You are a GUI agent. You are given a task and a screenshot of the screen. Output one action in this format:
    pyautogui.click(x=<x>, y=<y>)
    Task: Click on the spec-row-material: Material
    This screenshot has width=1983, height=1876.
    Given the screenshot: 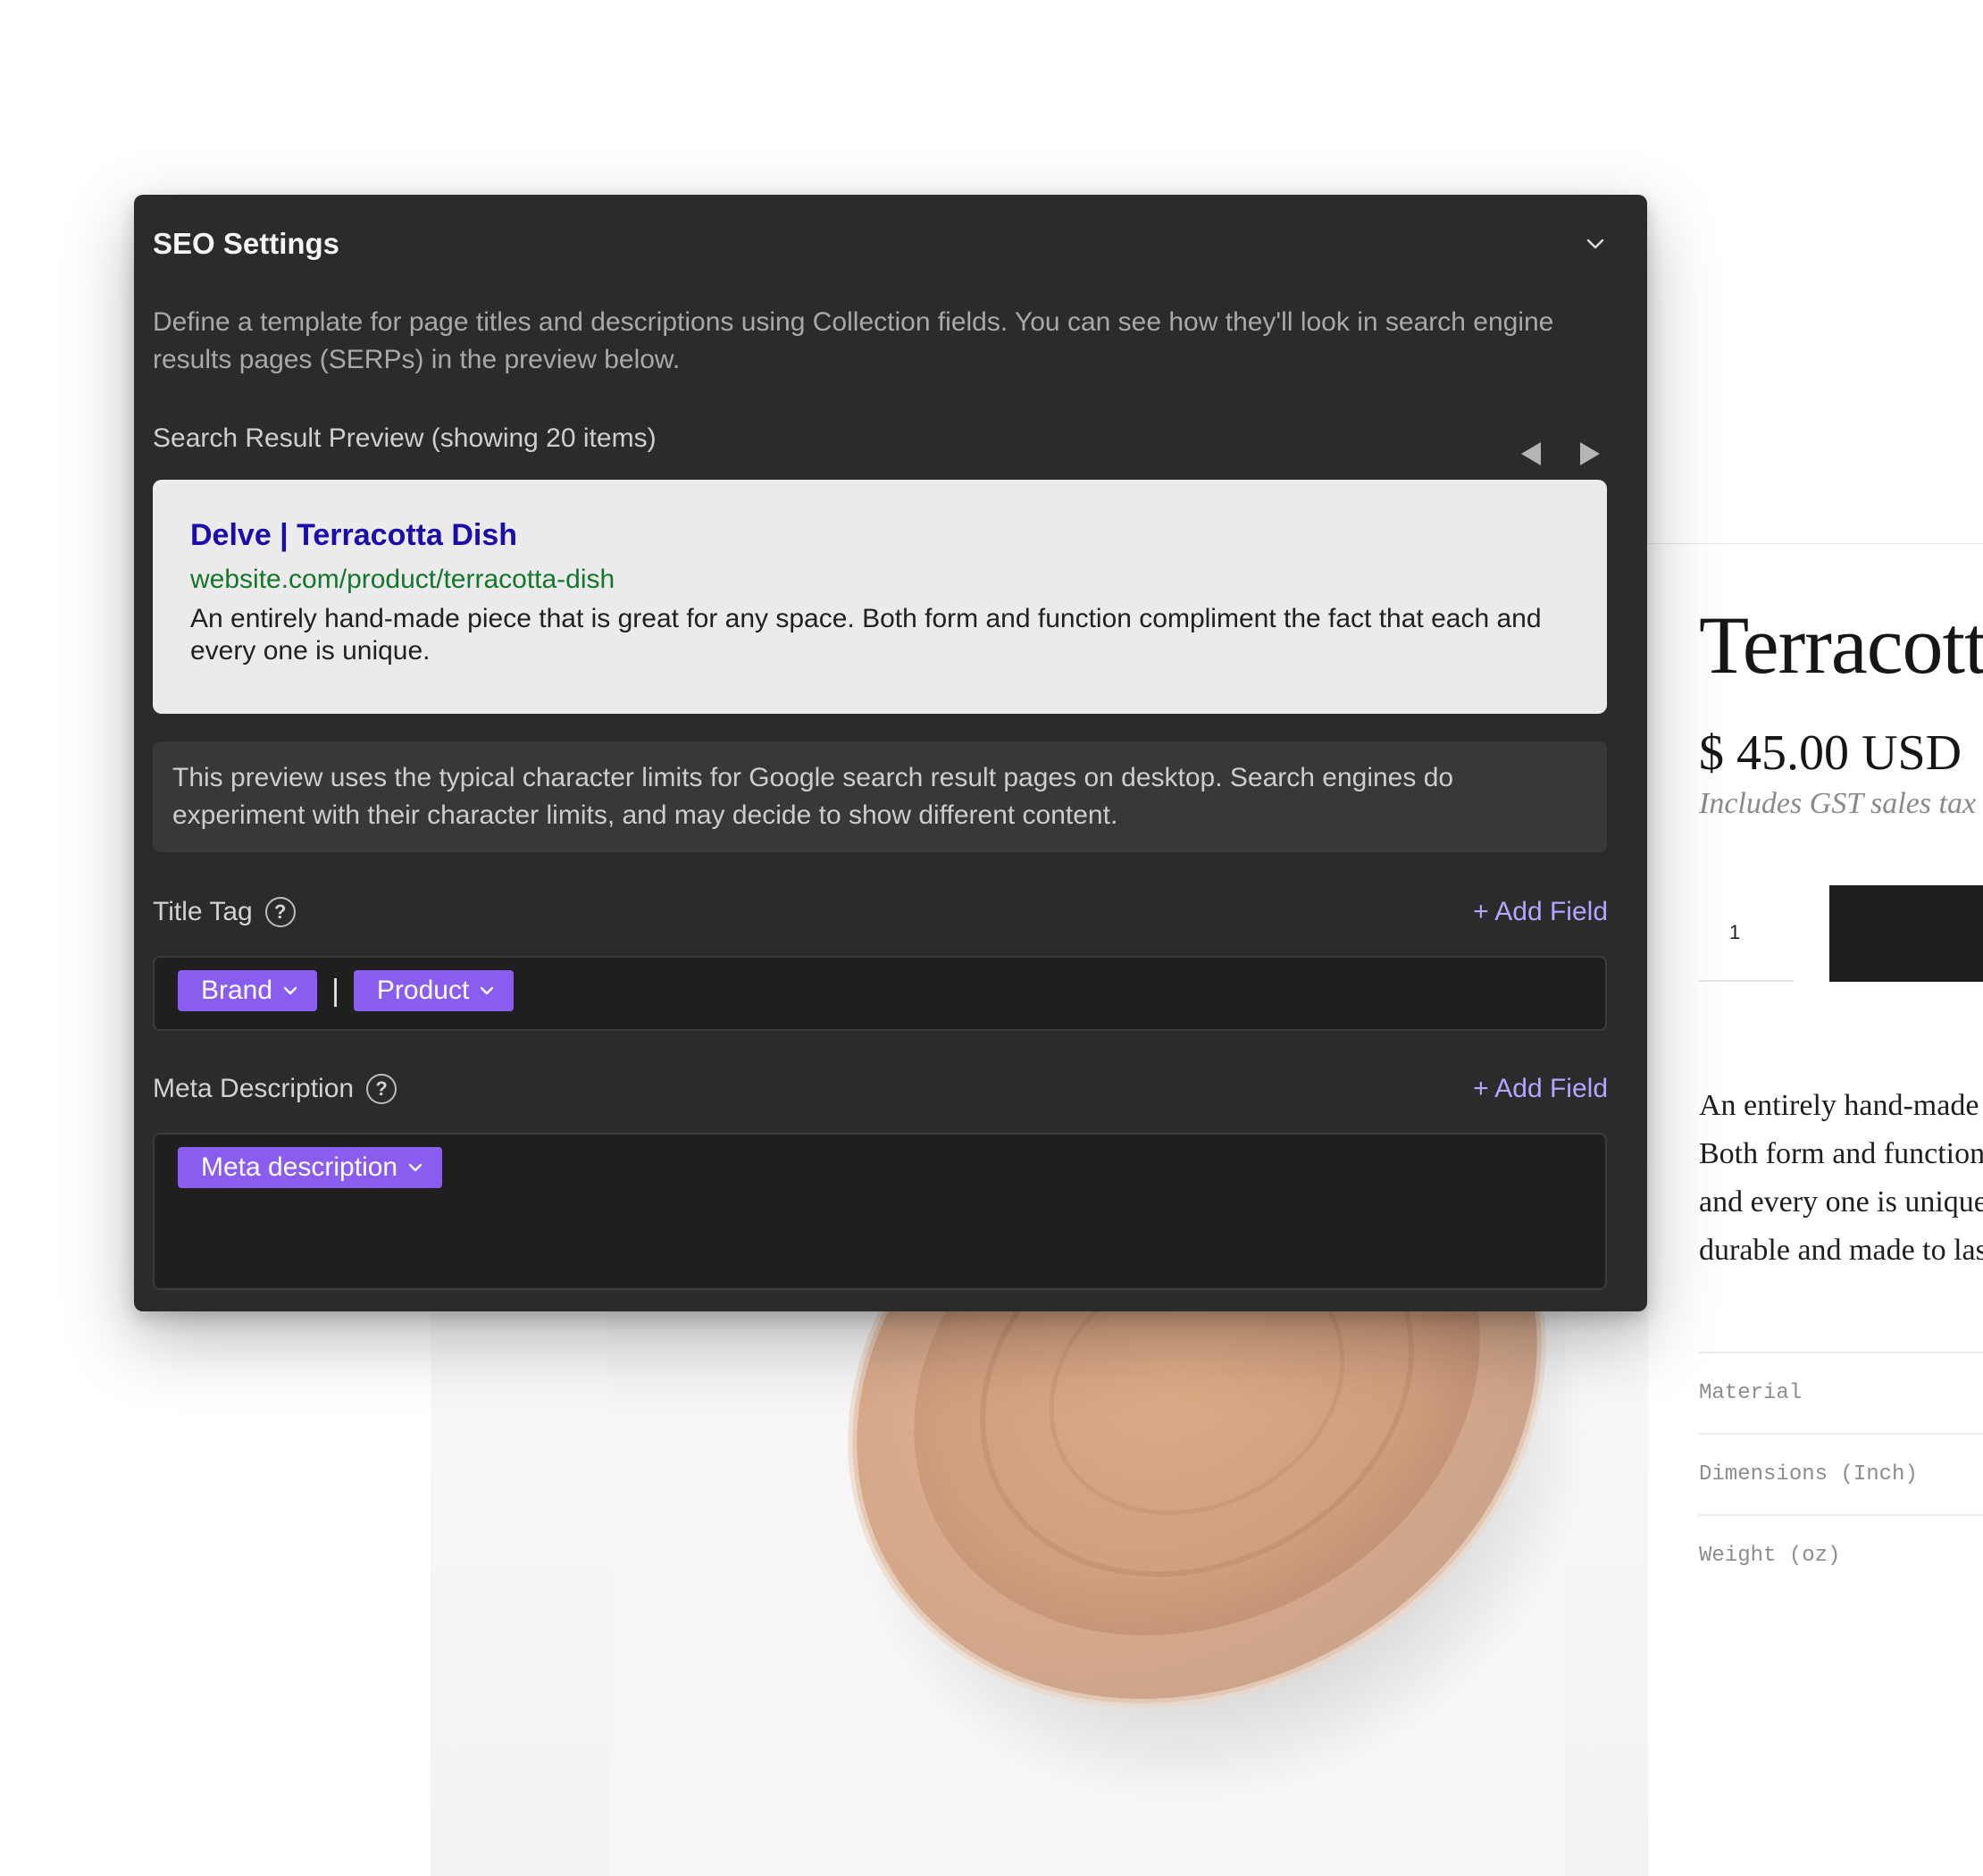 What is the action you would take?
    pyautogui.click(x=1841, y=1392)
    